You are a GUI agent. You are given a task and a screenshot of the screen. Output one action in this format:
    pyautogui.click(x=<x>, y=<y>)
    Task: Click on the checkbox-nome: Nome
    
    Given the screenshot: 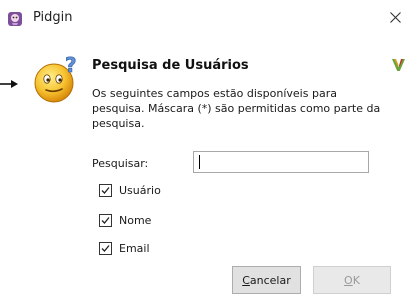 What is the action you would take?
    pyautogui.click(x=125, y=220)
    